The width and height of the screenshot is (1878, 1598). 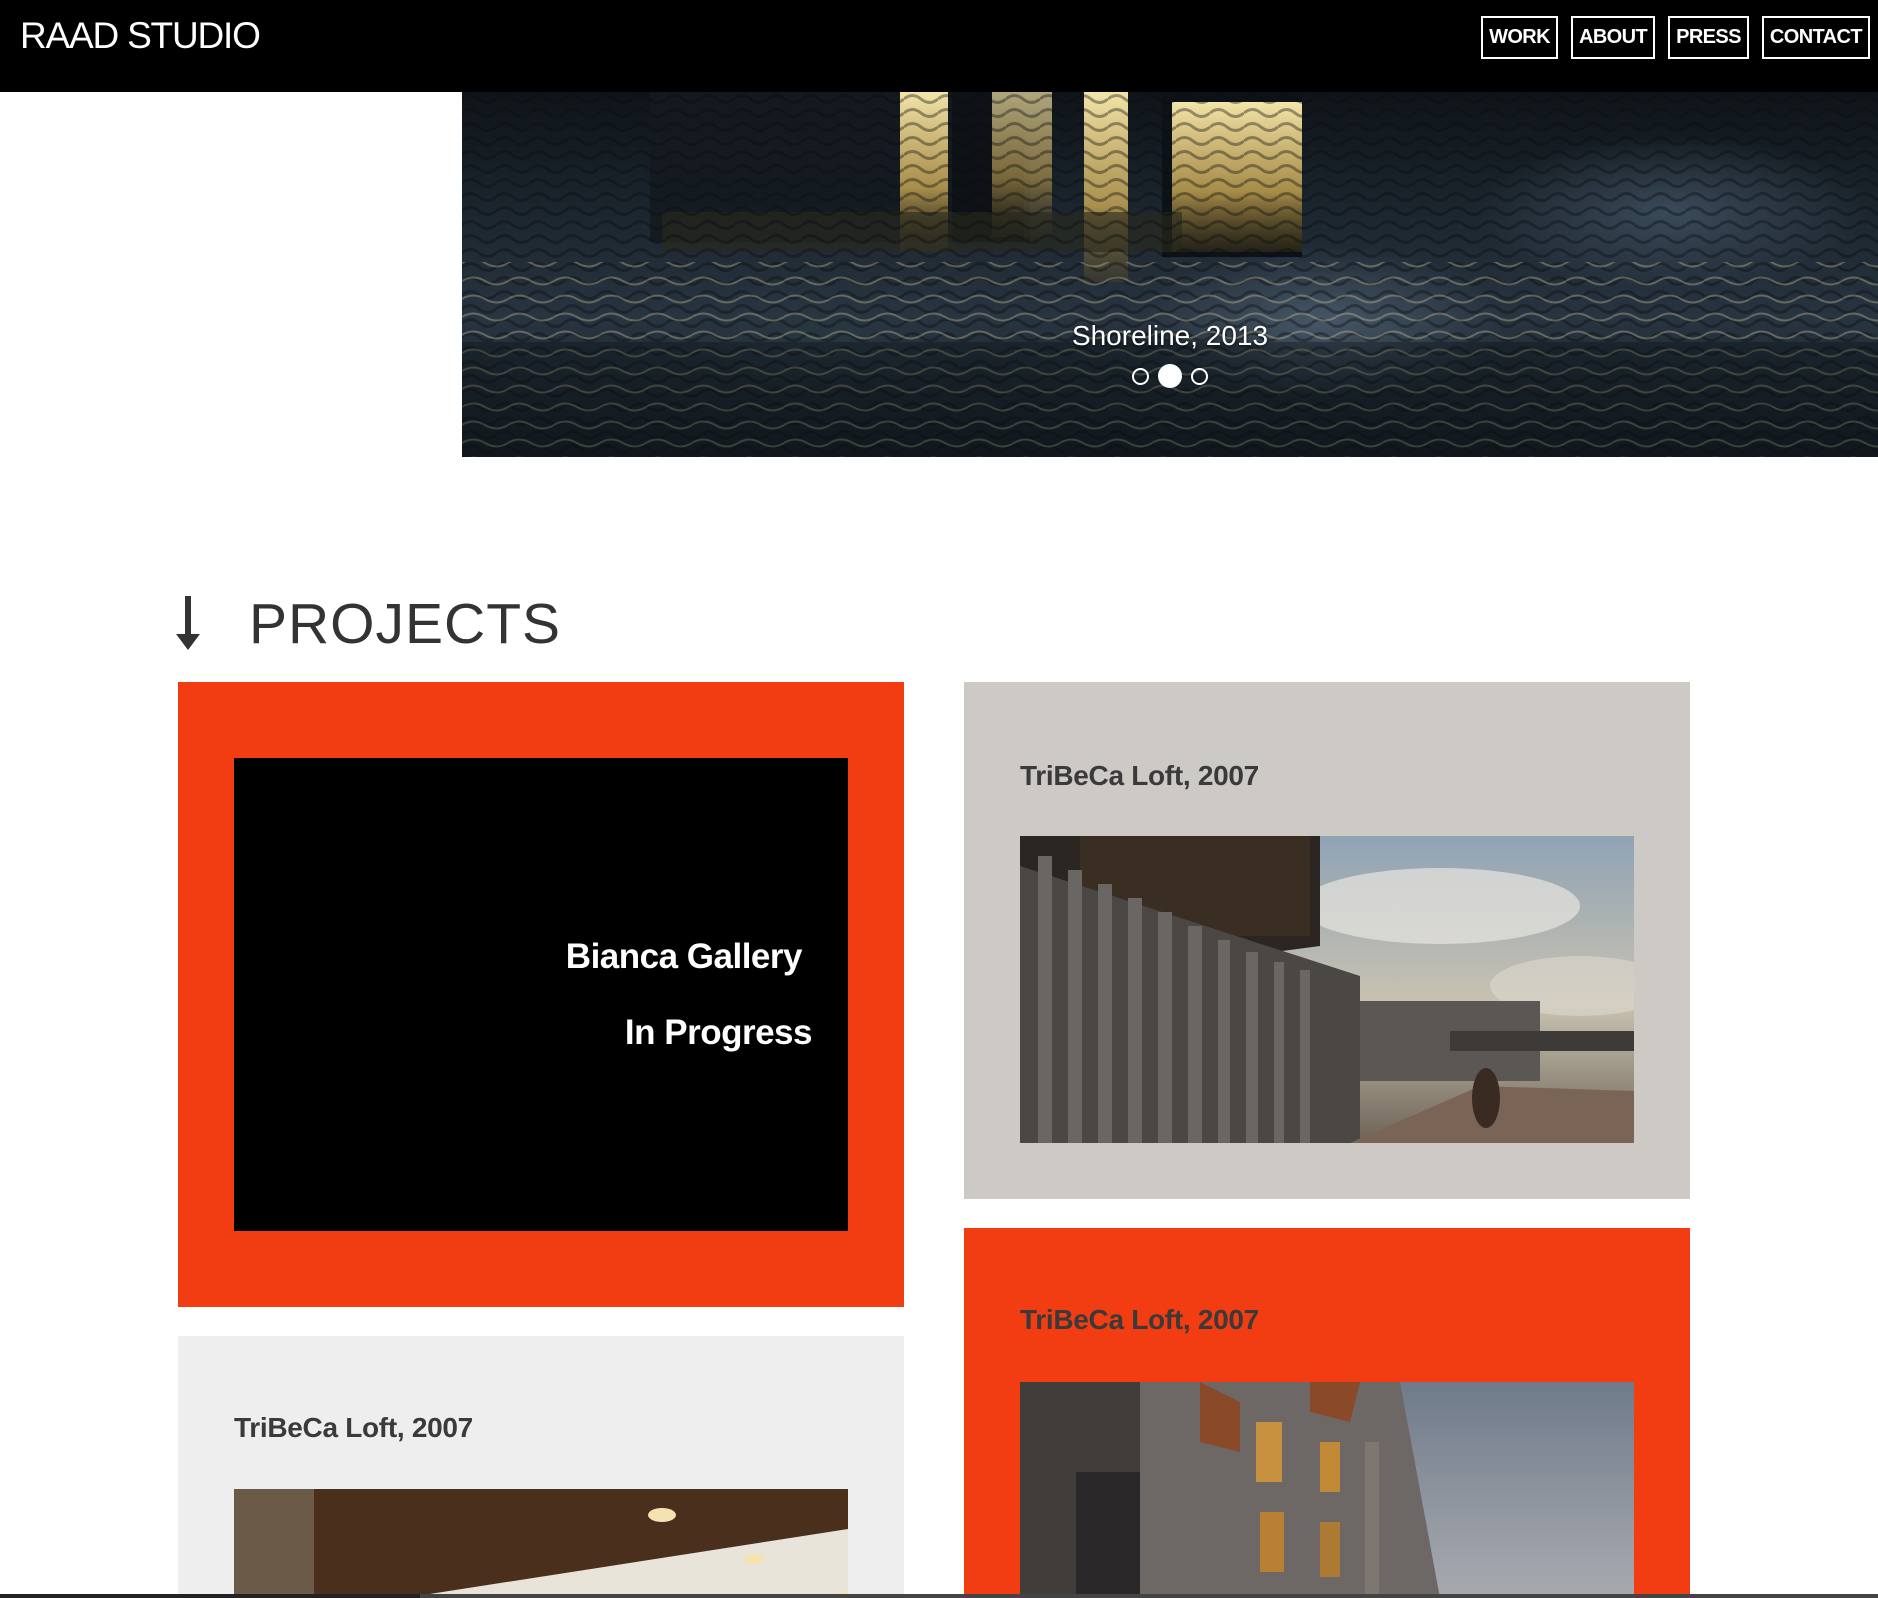 What do you see at coordinates (718, 1032) in the screenshot?
I see `featured-project-status: In Progress` at bounding box center [718, 1032].